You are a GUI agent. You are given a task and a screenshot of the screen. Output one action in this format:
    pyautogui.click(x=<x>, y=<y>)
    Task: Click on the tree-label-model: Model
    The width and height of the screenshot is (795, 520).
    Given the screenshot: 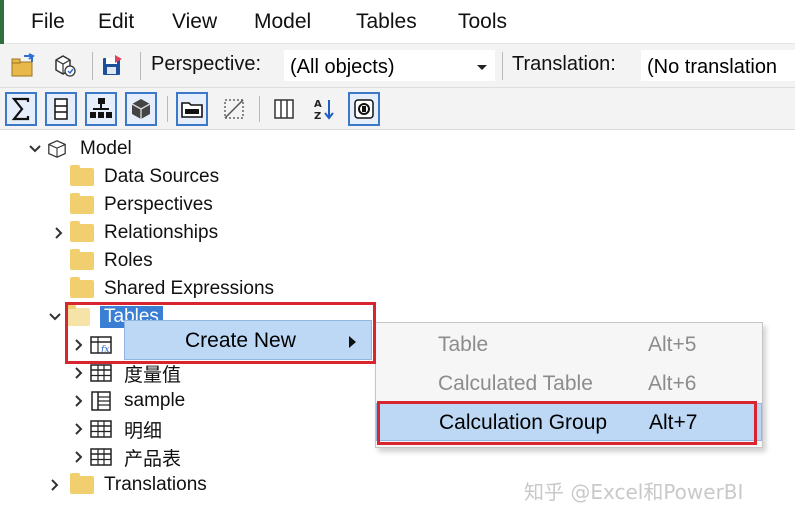 What is the action you would take?
    pyautogui.click(x=106, y=148)
    